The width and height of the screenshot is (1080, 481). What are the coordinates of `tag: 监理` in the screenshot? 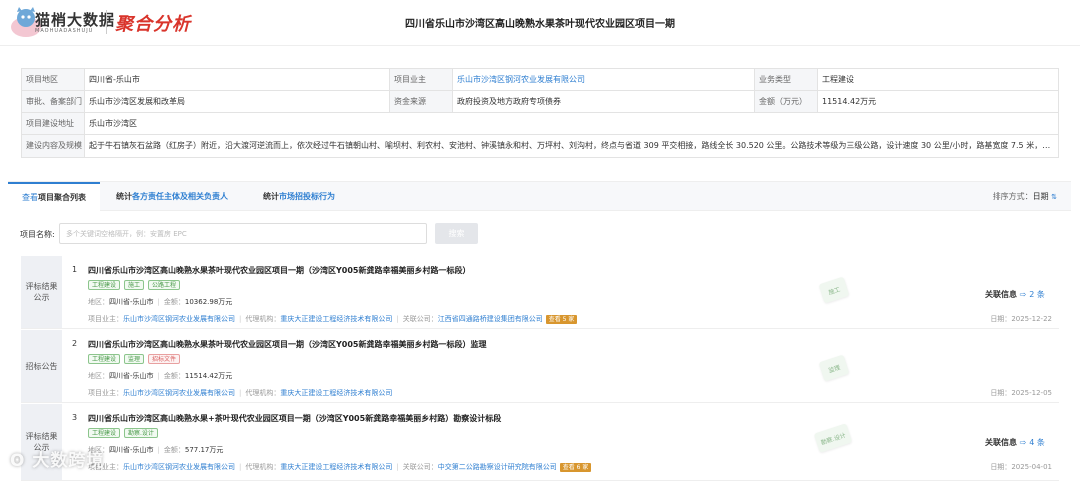 It's located at (134, 359).